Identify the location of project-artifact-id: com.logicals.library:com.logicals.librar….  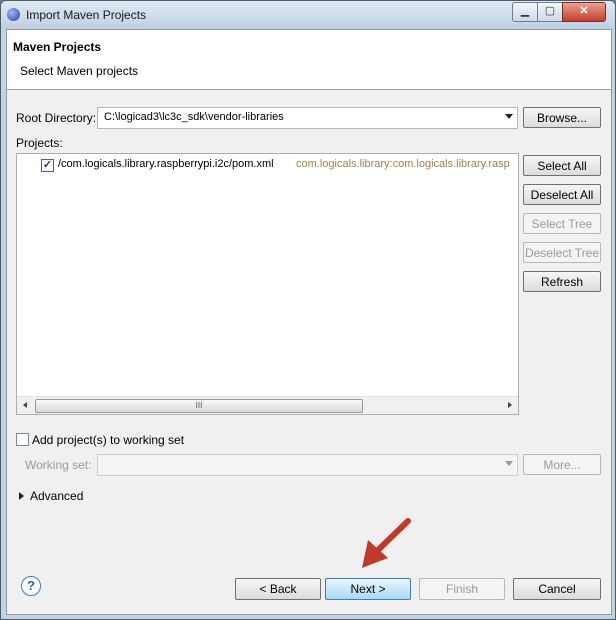
(403, 164).